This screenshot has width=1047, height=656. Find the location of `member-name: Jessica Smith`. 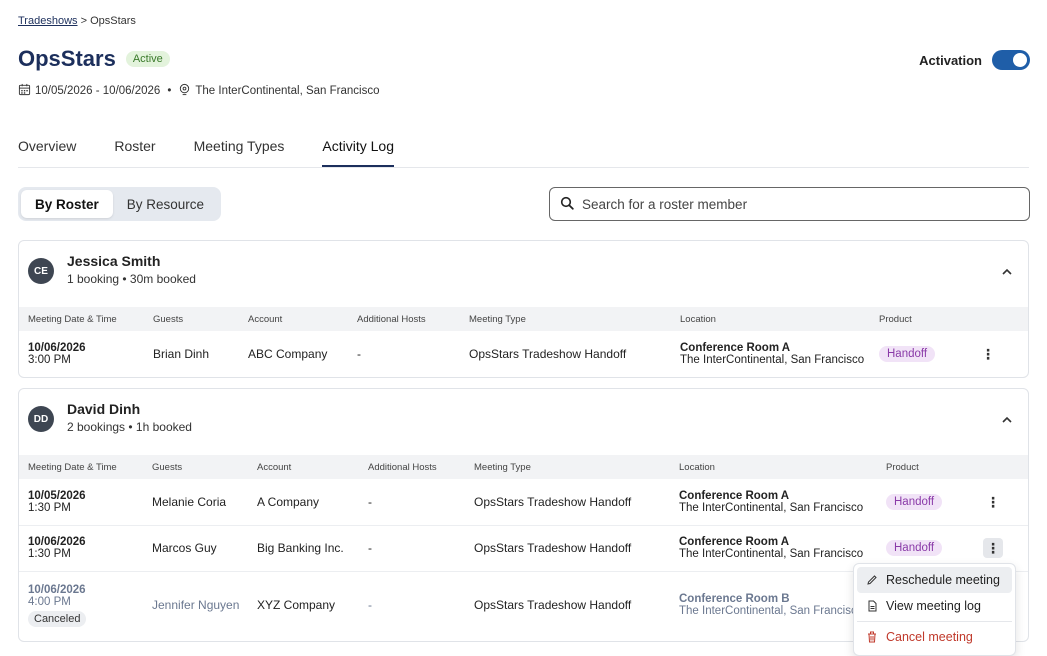

member-name: Jessica Smith is located at coordinates (114, 261).